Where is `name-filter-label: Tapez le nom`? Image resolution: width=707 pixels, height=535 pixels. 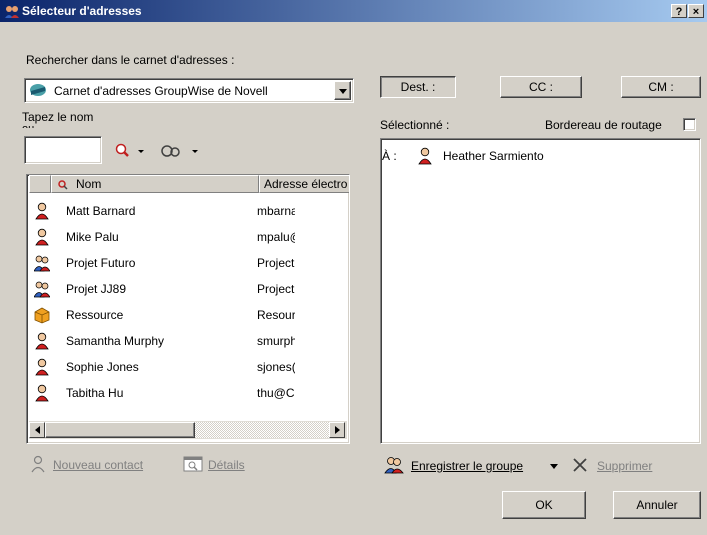 name-filter-label: Tapez le nom is located at coordinates (58, 117).